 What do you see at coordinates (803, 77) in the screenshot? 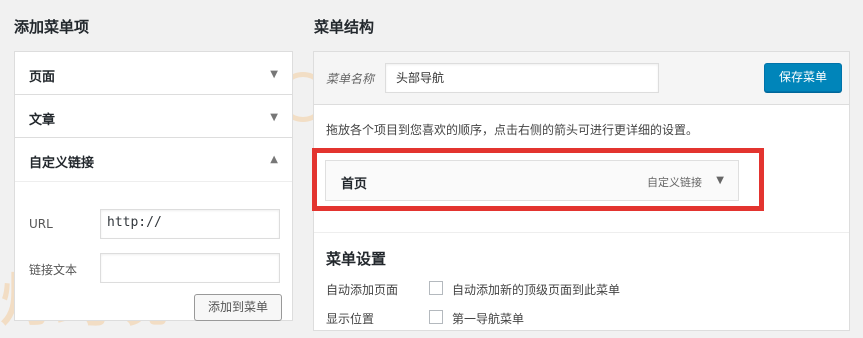
I see `save-menu-button: 保存菜单` at bounding box center [803, 77].